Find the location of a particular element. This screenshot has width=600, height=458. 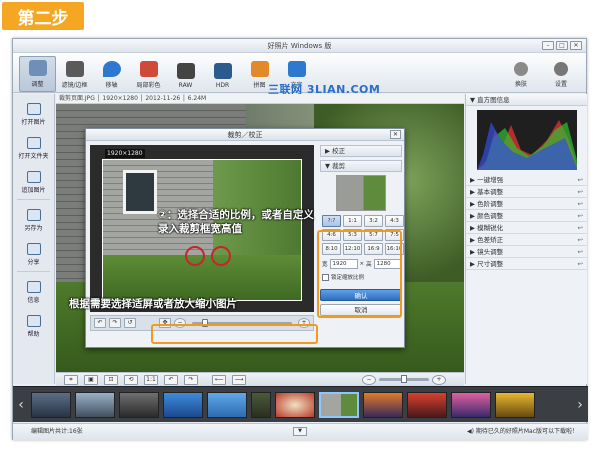

pencil-icon is located at coordinates (37, 68).